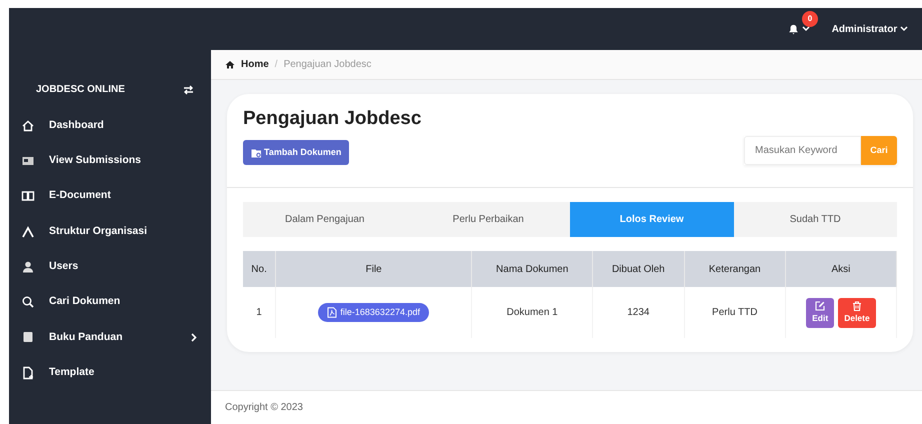 The height and width of the screenshot is (424, 922). What do you see at coordinates (110, 196) in the screenshot?
I see `sidebar-item: E-Document` at bounding box center [110, 196].